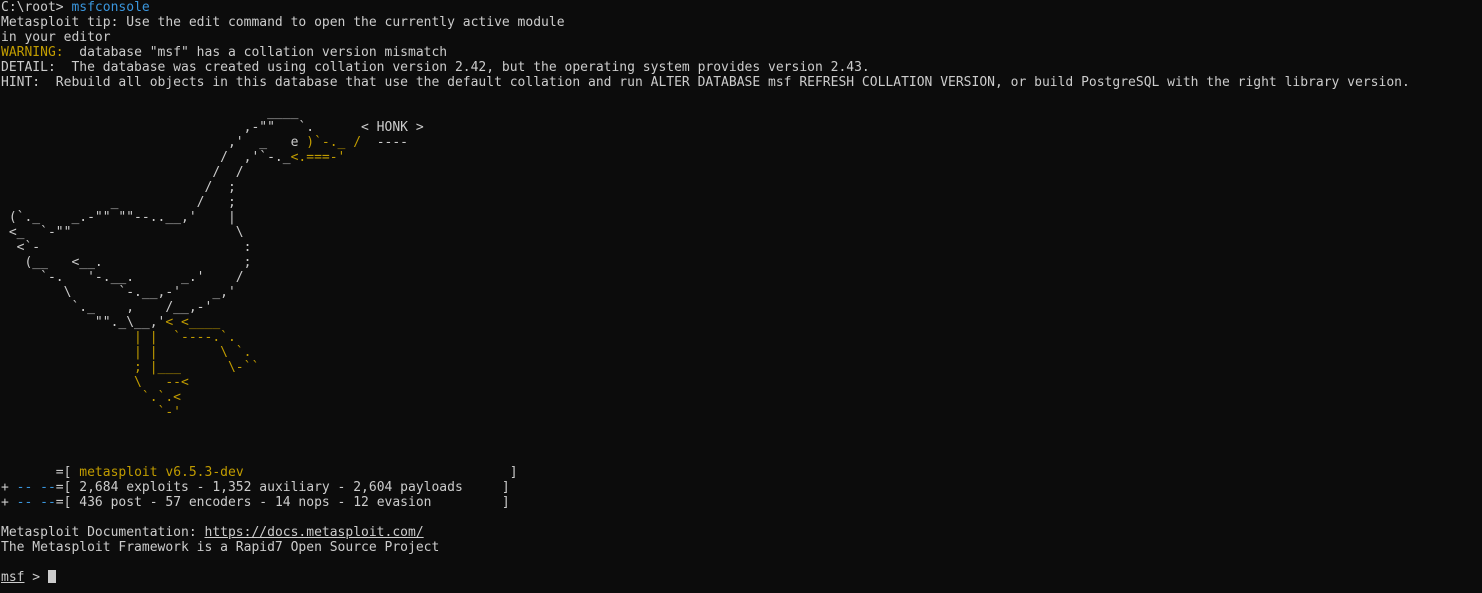  Describe the element at coordinates (314, 532) in the screenshot. I see `docs-link: https://docs.metasploit.com/` at that location.